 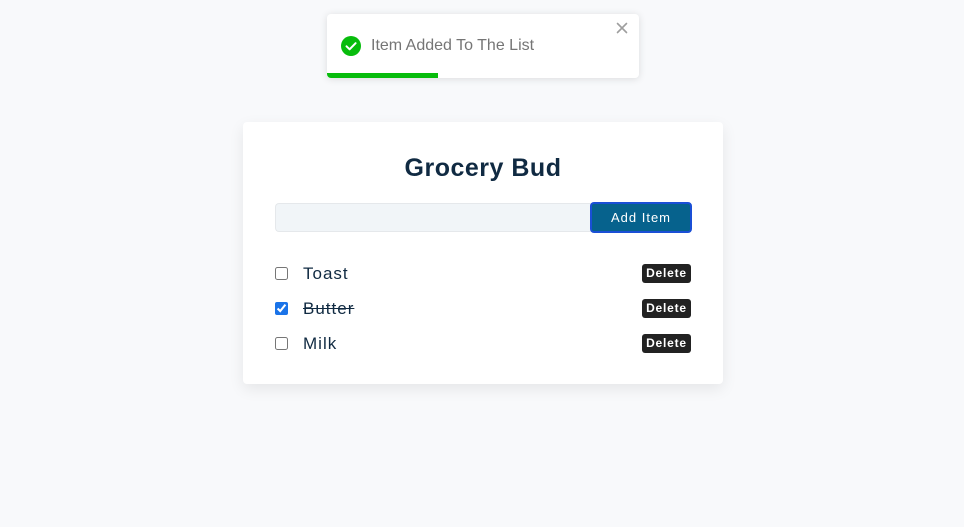 What do you see at coordinates (435, 217) in the screenshot?
I see `grocery-input` at bounding box center [435, 217].